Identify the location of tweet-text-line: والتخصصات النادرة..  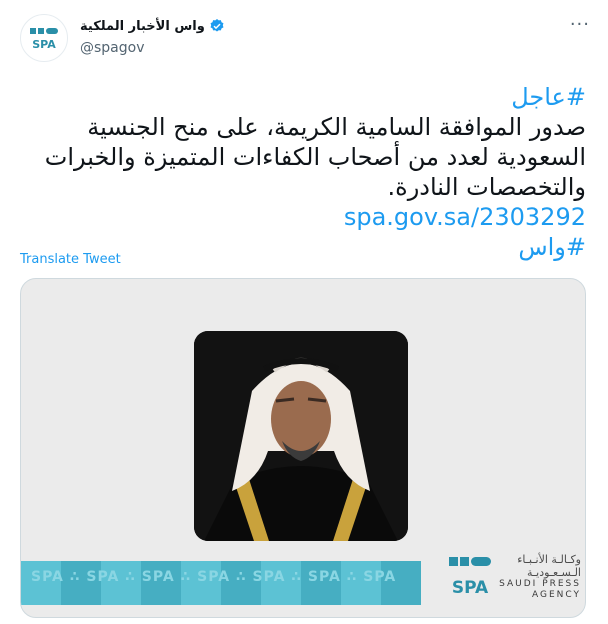
(486, 187).